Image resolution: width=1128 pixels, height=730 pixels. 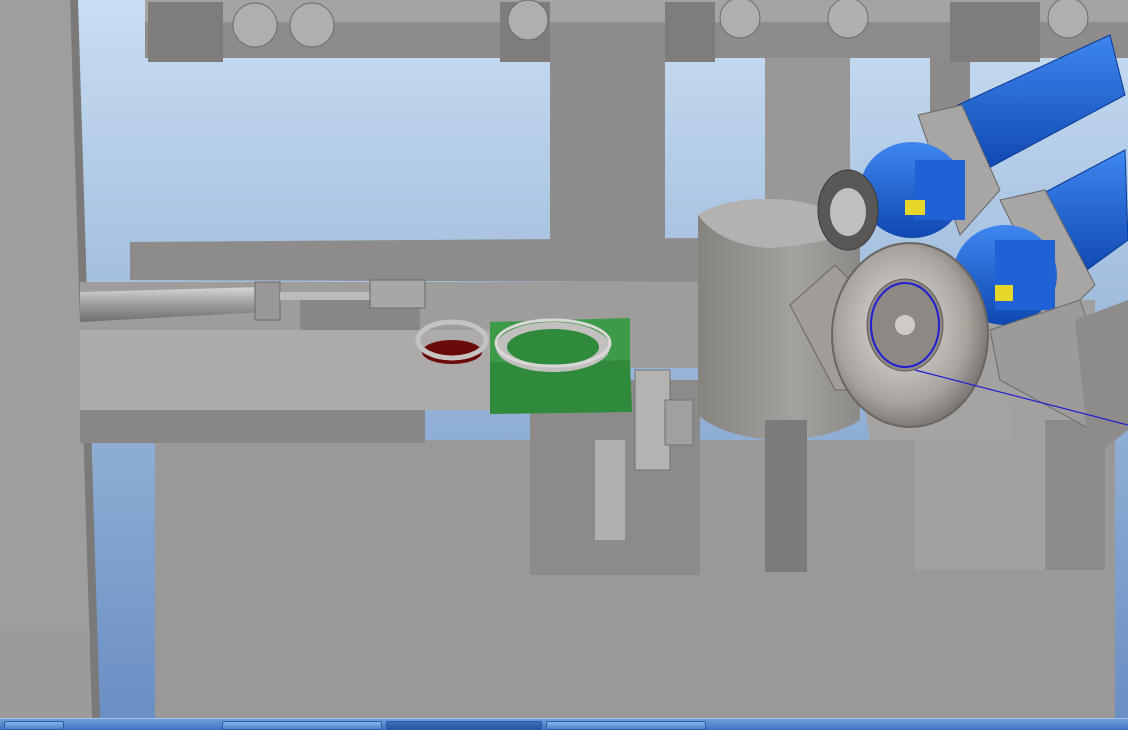 I want to click on taskbar, so click(x=564, y=724).